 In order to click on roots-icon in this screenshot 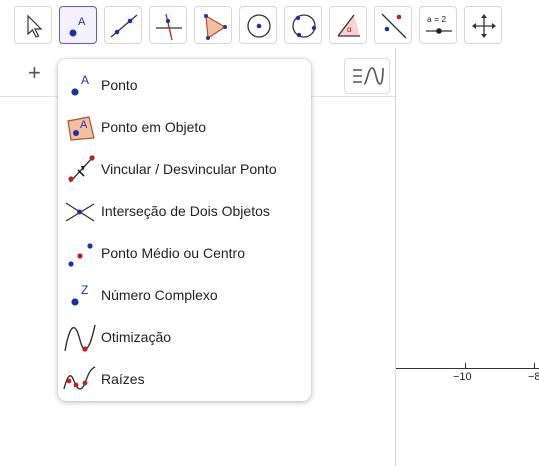, I will do `click(79, 378)`.